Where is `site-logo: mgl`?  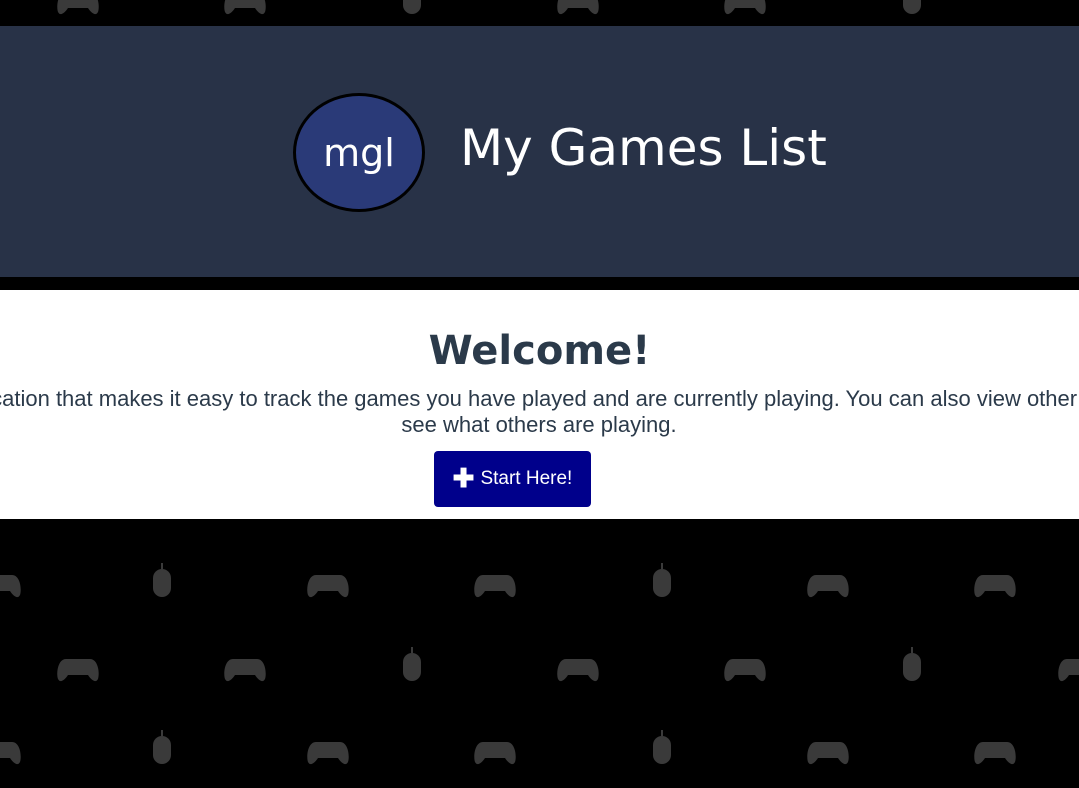
site-logo: mgl is located at coordinates (359, 152).